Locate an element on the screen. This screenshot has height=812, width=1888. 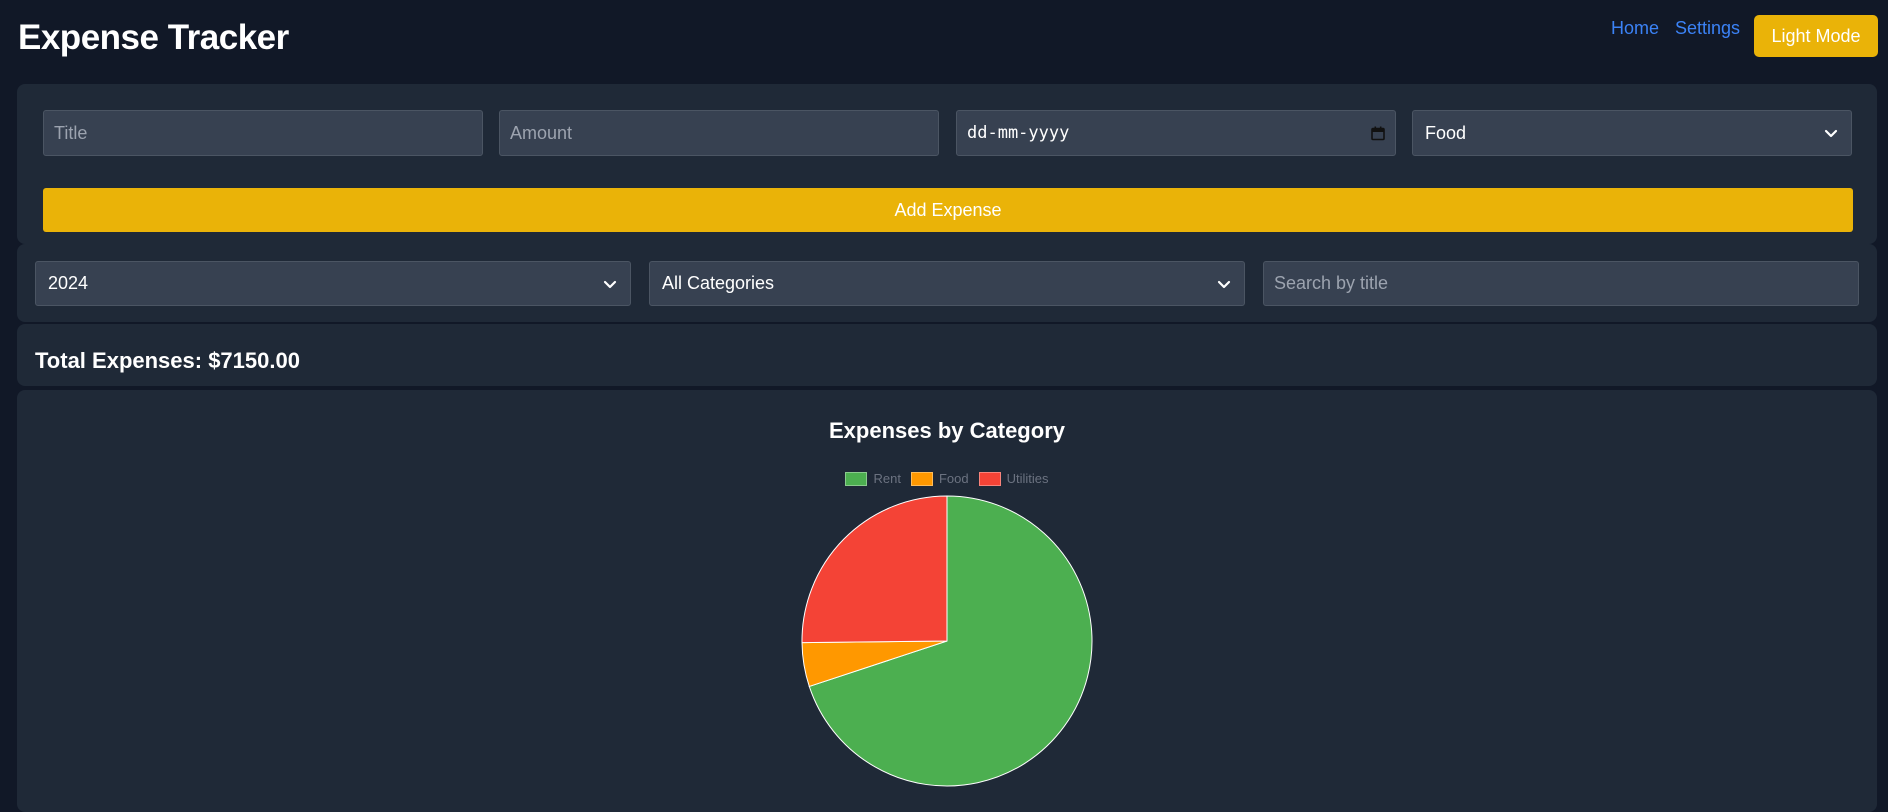
pie-chart is located at coordinates (947, 641).